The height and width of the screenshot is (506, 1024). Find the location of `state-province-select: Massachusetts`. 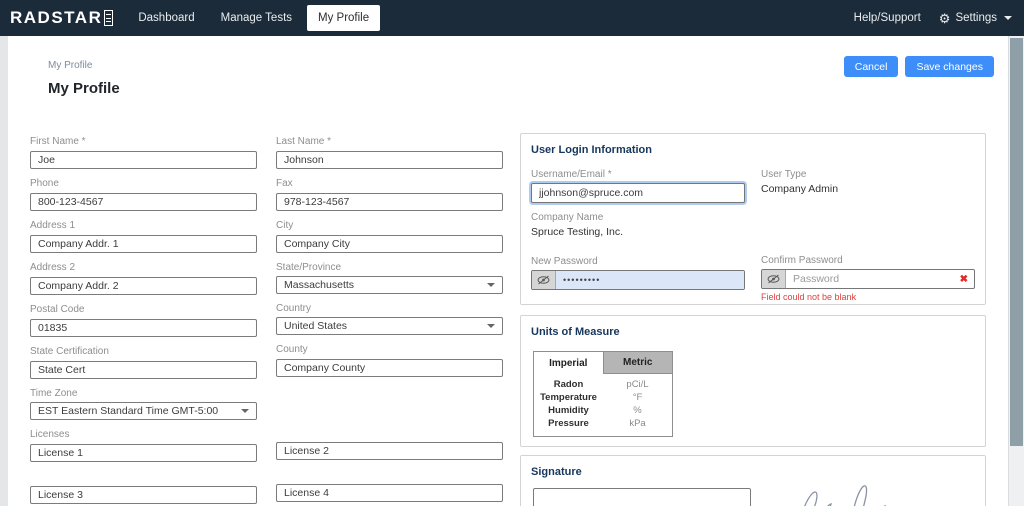

state-province-select: Massachusetts is located at coordinates (389, 285).